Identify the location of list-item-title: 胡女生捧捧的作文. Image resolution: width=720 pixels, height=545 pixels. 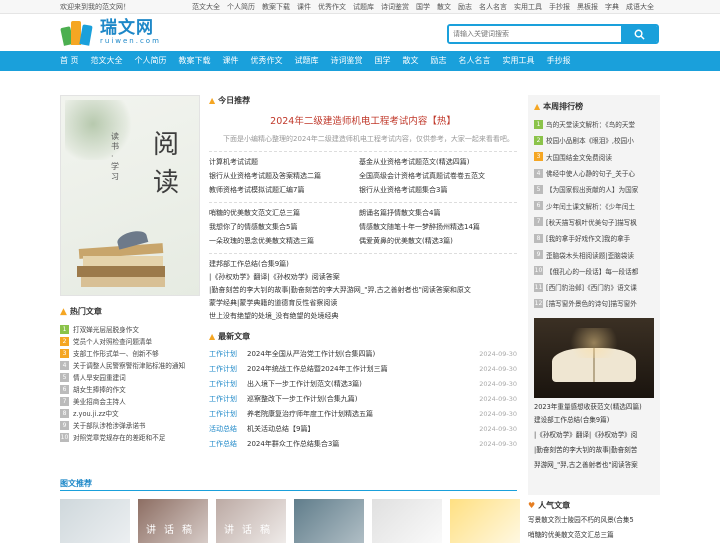
(99, 389).